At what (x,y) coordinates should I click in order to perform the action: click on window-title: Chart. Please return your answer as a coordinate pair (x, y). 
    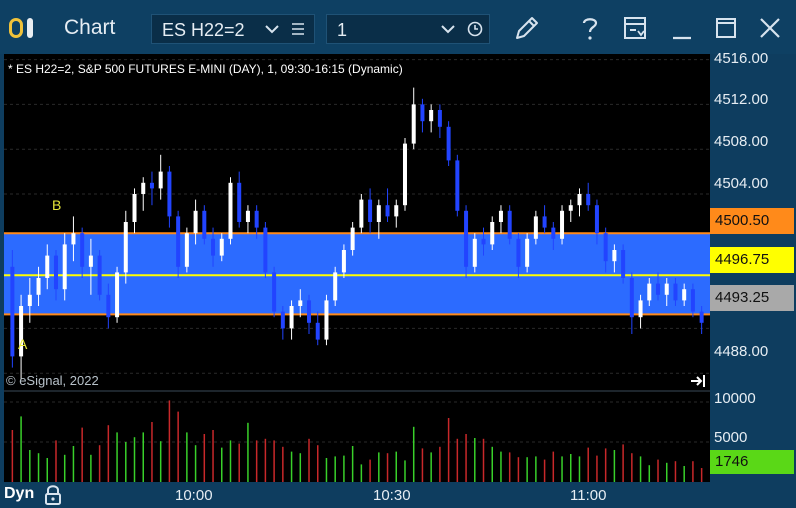
    Looking at the image, I should click on (90, 27).